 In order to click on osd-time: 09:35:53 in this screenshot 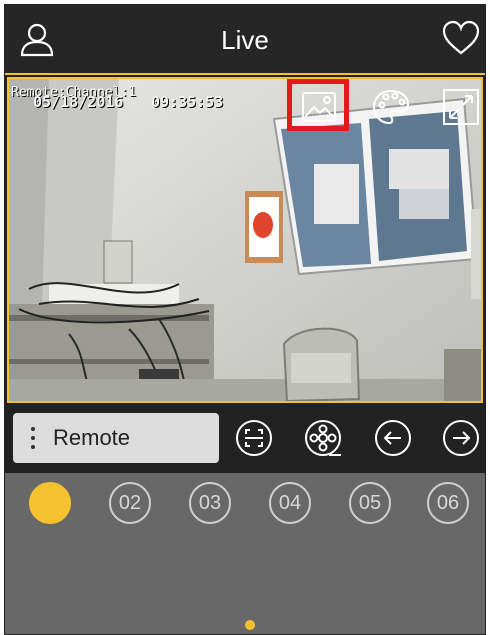, I will do `click(187, 102)`.